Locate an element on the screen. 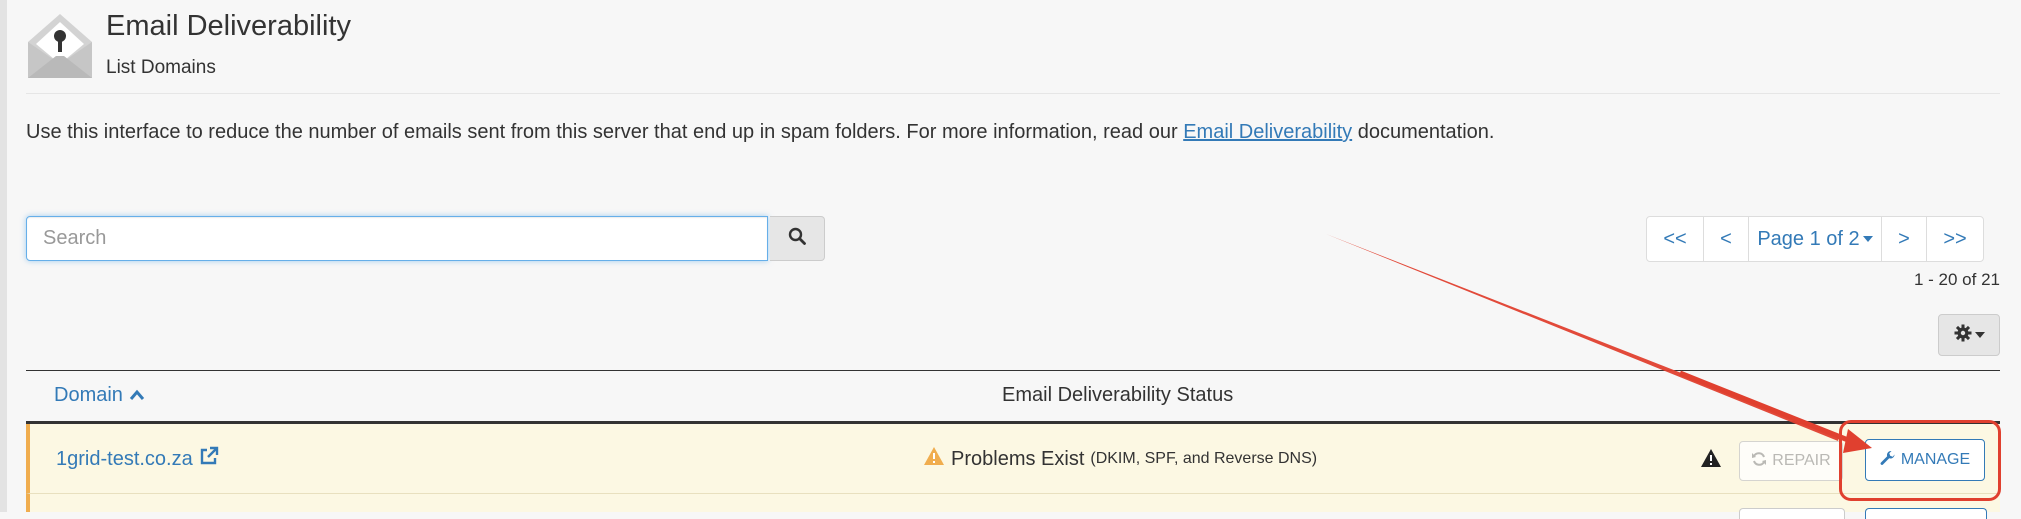 The image size is (2021, 519). manage-button is located at coordinates (1926, 513).